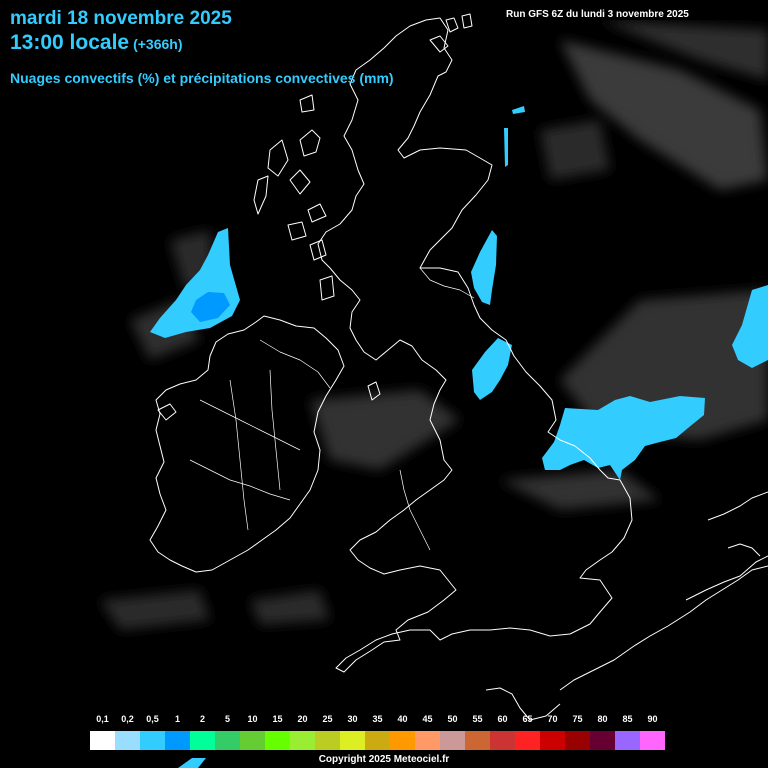 The height and width of the screenshot is (768, 768). Describe the element at coordinates (302, 719) in the screenshot. I see `legend-label: 20` at that location.